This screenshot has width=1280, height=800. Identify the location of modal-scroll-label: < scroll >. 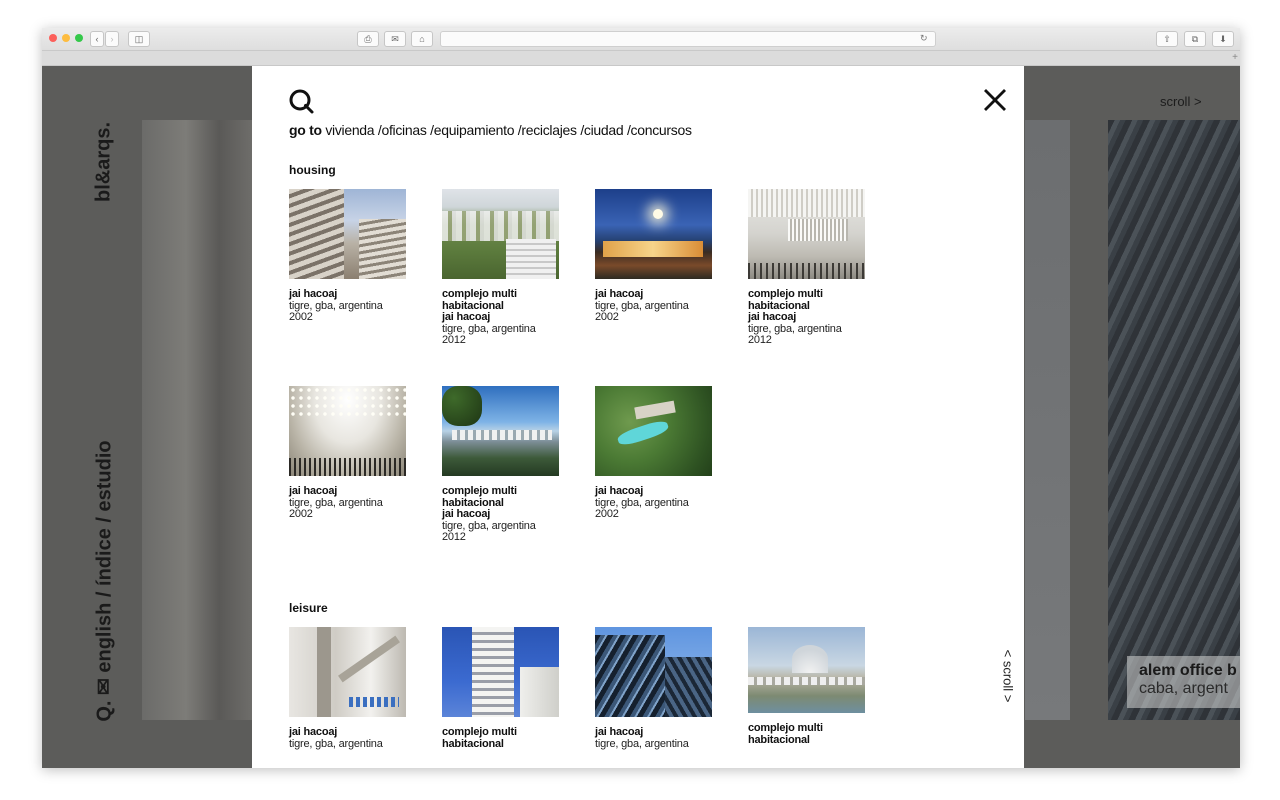
(1008, 676).